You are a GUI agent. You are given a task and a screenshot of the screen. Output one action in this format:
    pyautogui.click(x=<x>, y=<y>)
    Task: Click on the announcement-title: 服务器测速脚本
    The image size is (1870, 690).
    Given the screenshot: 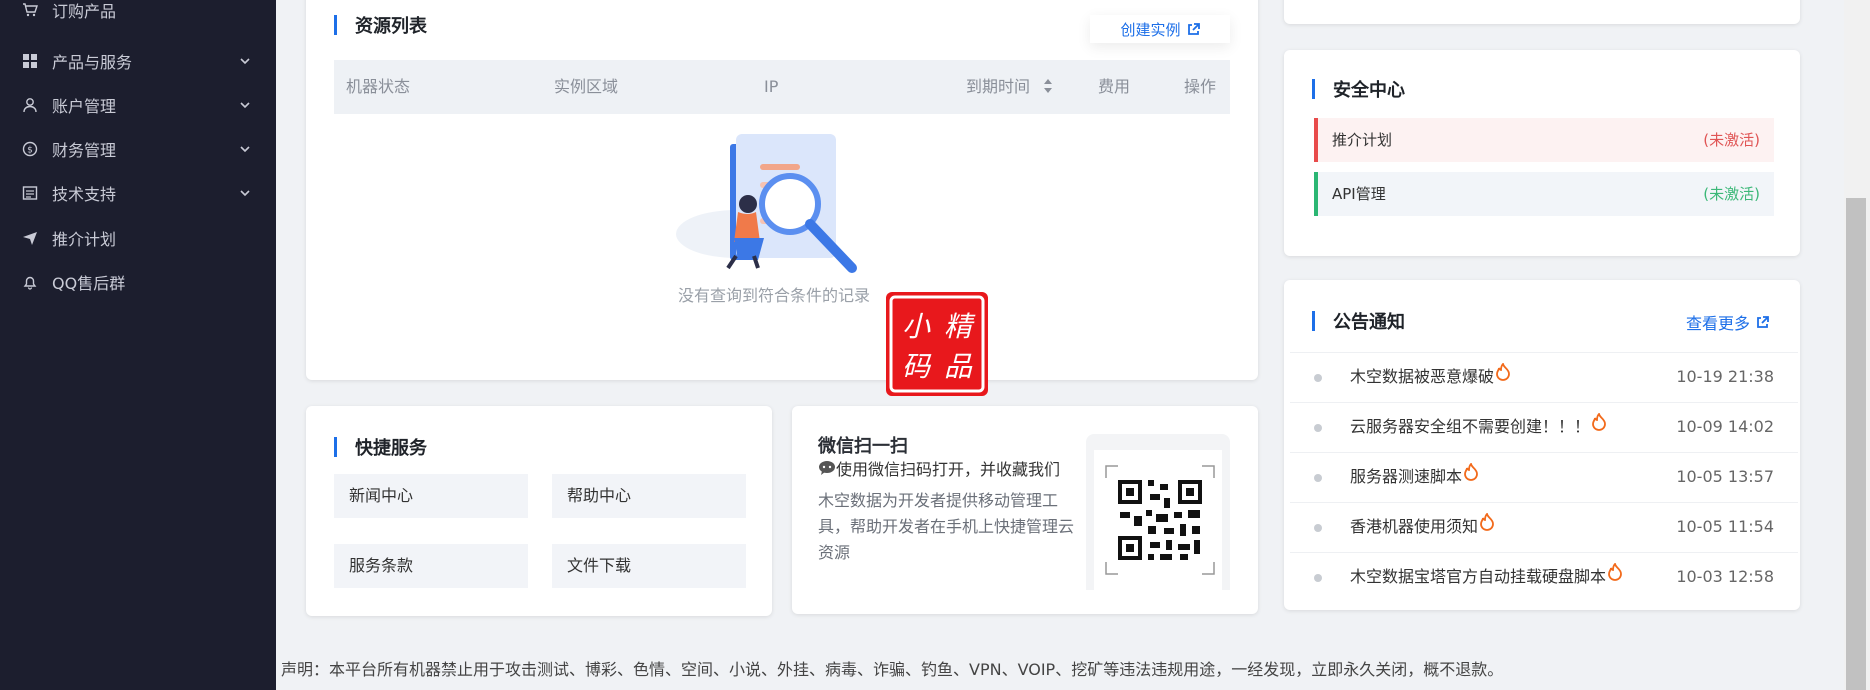 What is the action you would take?
    pyautogui.click(x=1406, y=476)
    